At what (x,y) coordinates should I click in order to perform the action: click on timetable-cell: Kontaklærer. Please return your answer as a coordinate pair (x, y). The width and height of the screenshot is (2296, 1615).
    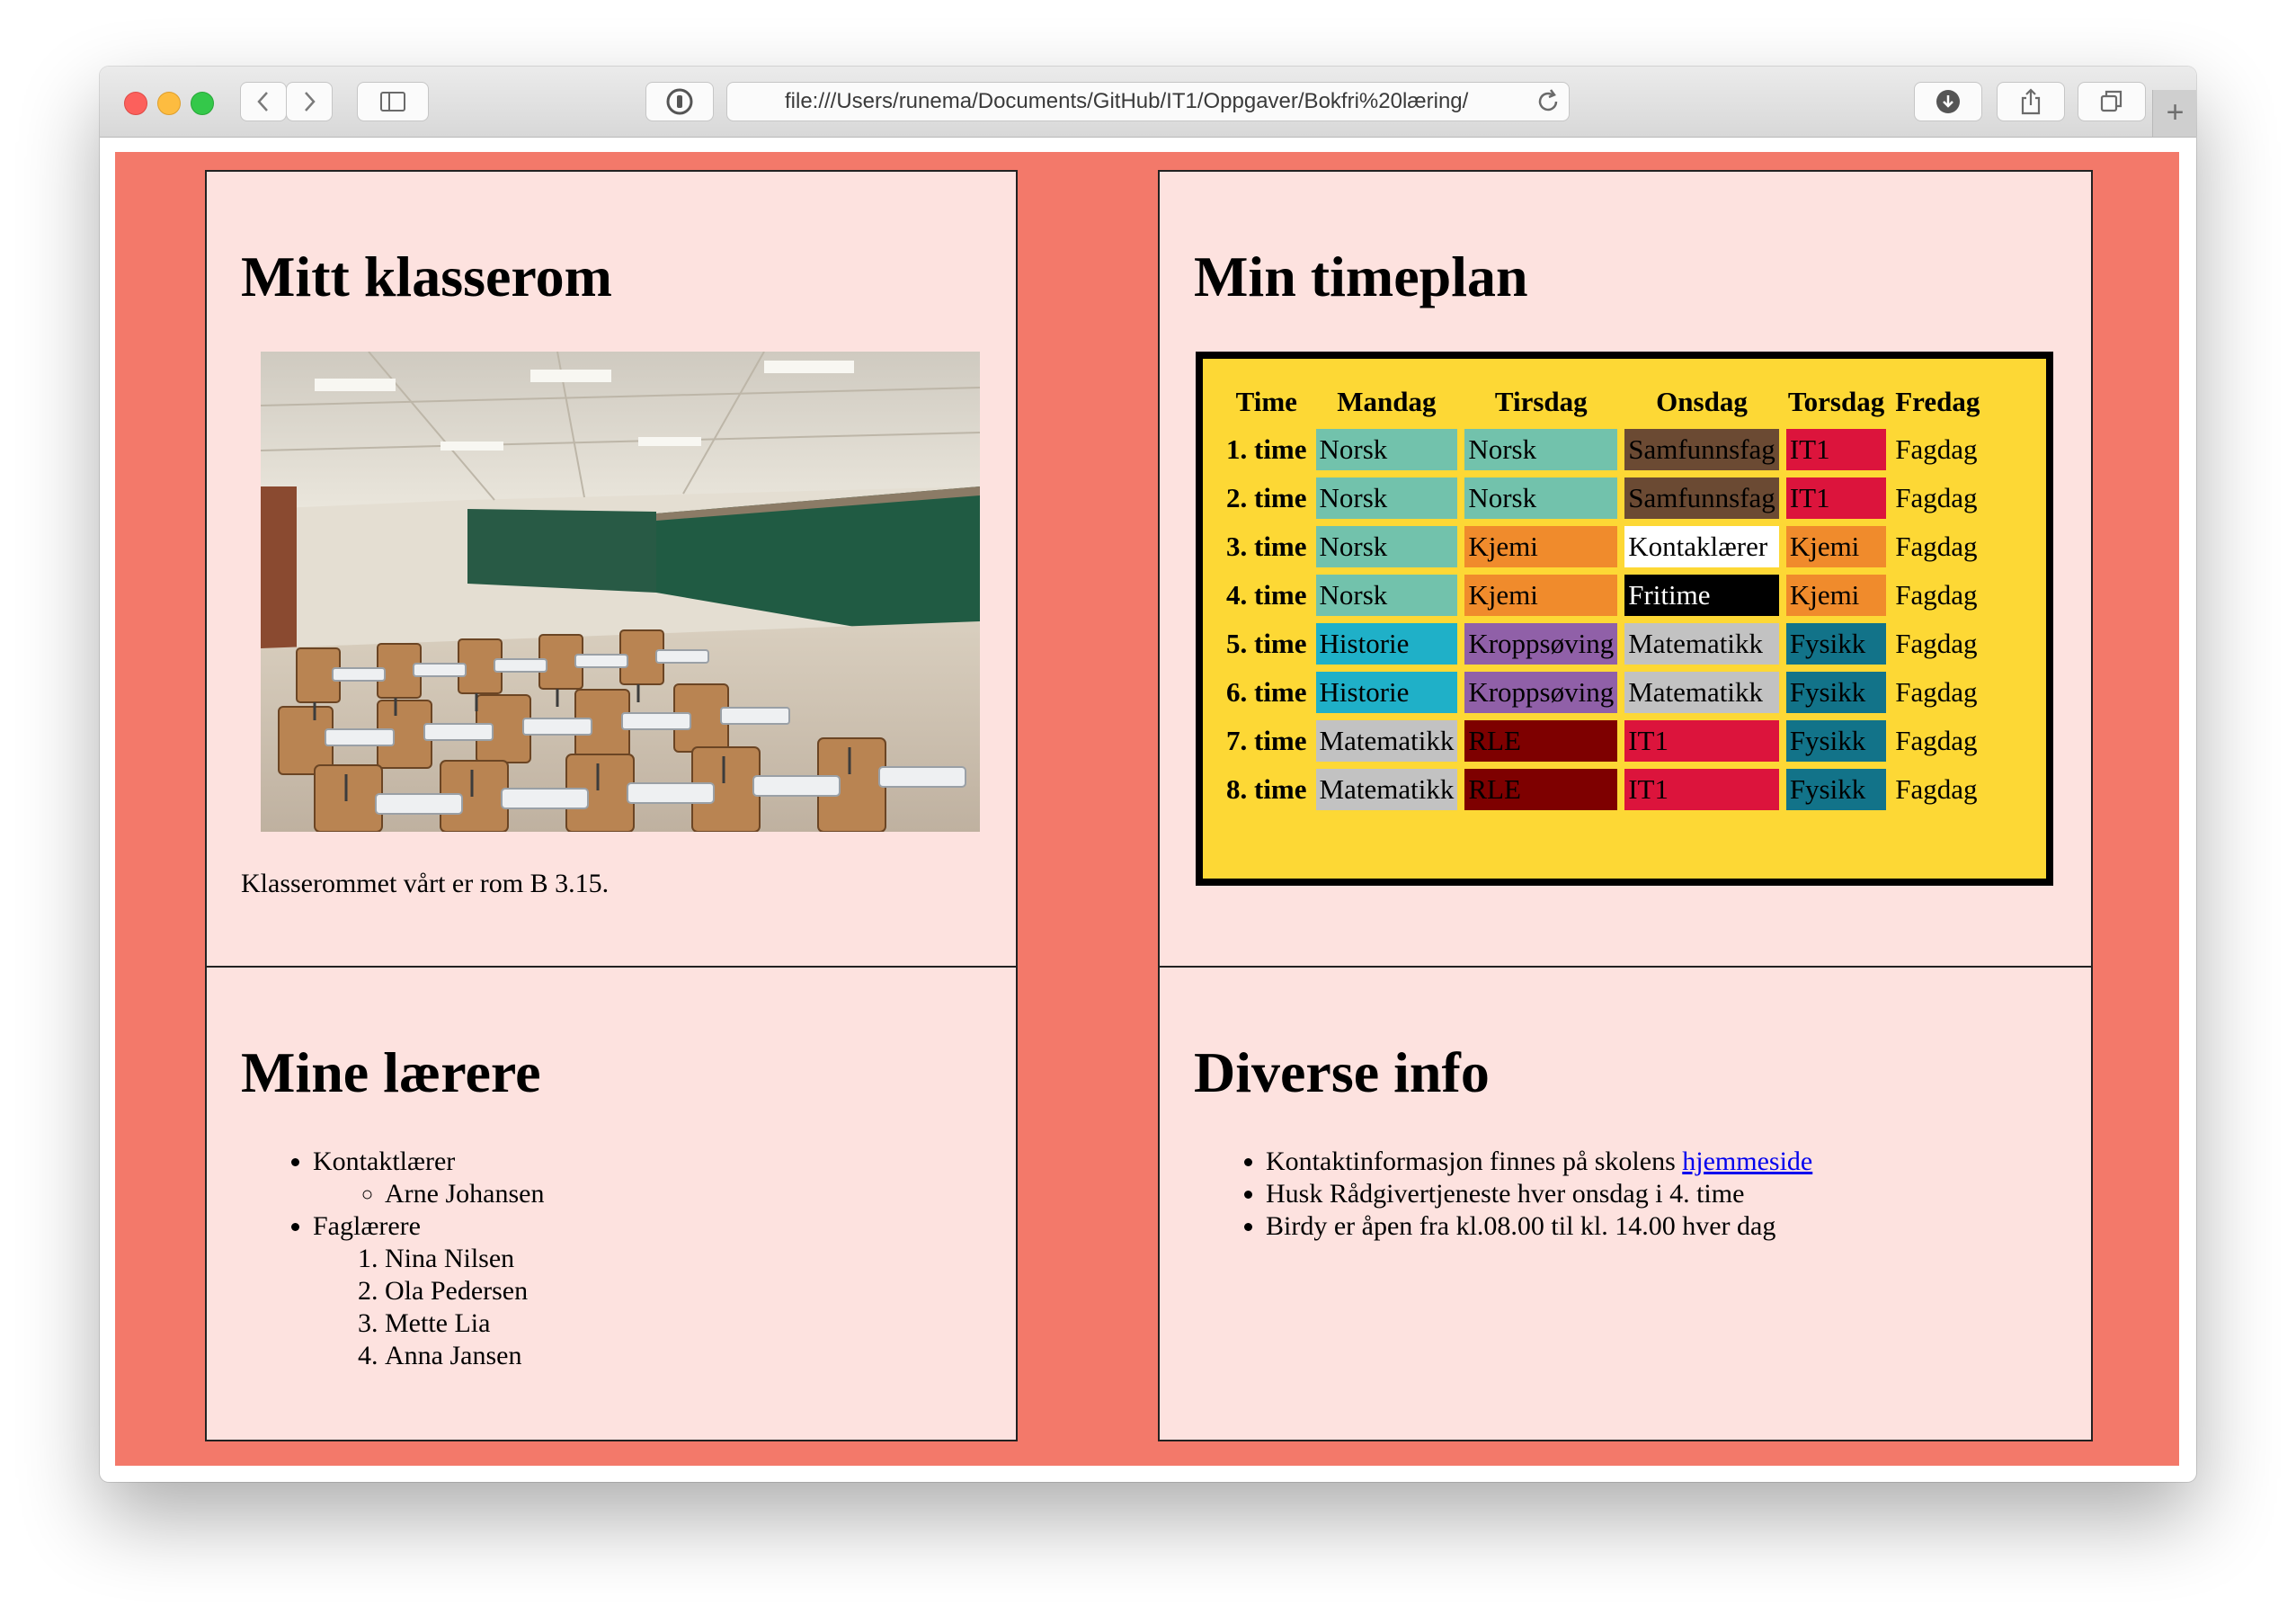
    Looking at the image, I should click on (1702, 546).